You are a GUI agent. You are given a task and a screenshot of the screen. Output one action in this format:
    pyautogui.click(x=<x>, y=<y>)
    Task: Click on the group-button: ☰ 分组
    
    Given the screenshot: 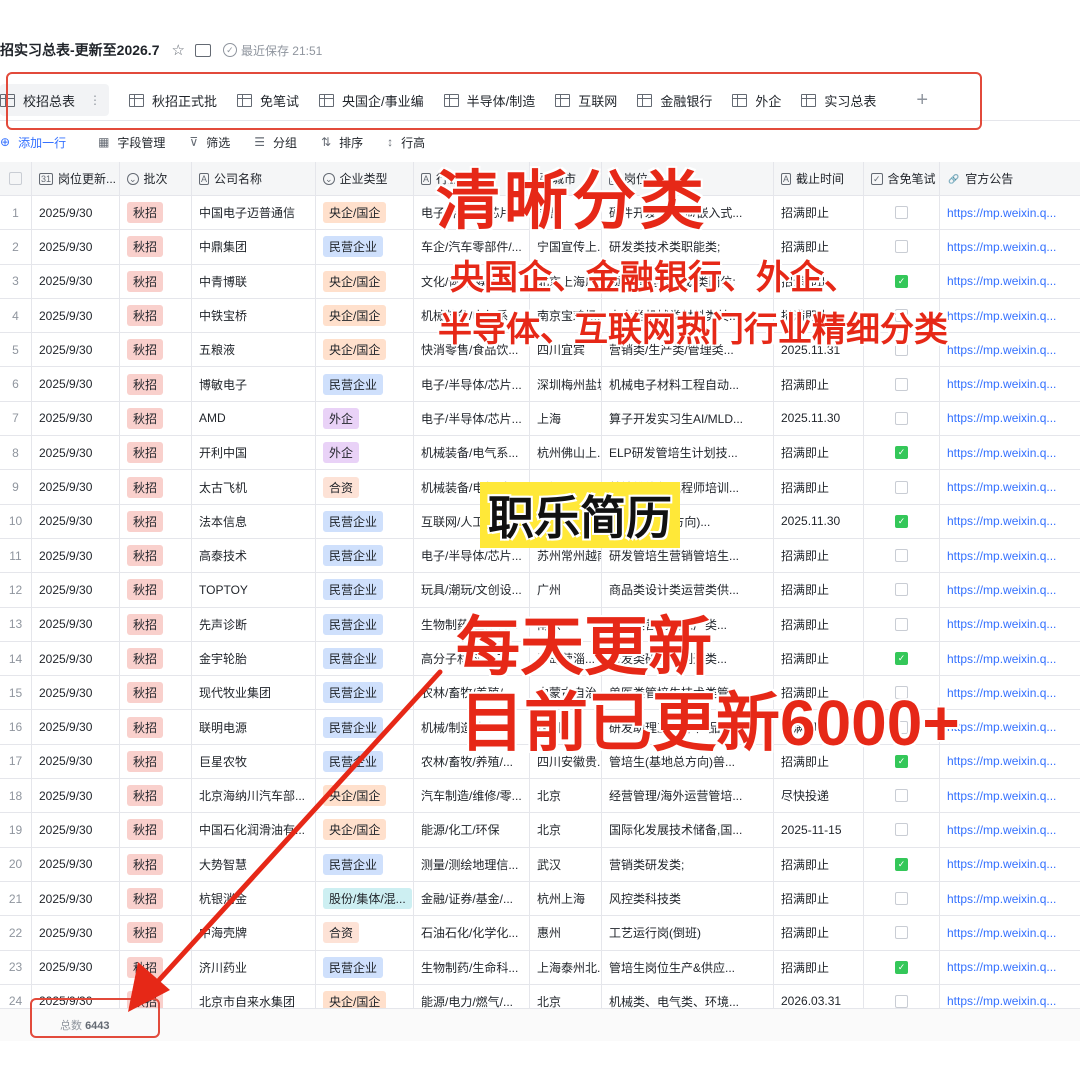 What is the action you would take?
    pyautogui.click(x=275, y=142)
    